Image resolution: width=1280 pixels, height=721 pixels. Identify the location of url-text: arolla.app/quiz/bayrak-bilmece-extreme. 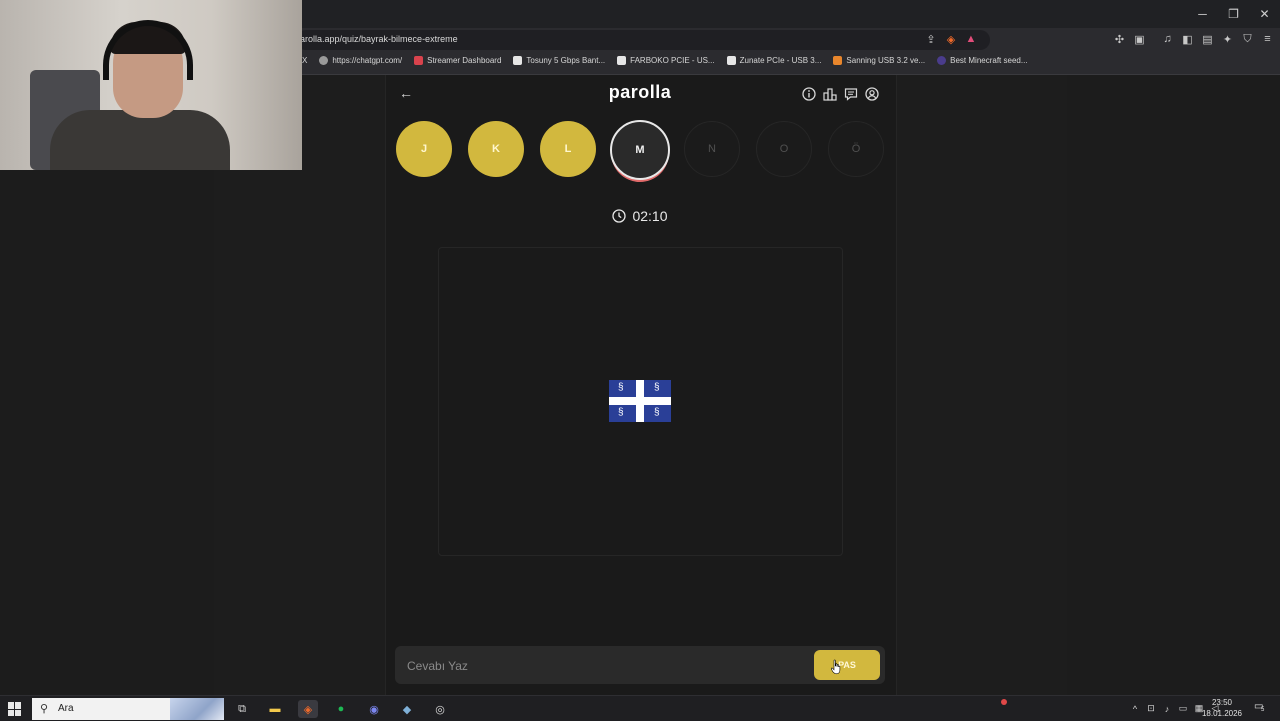
(379, 39).